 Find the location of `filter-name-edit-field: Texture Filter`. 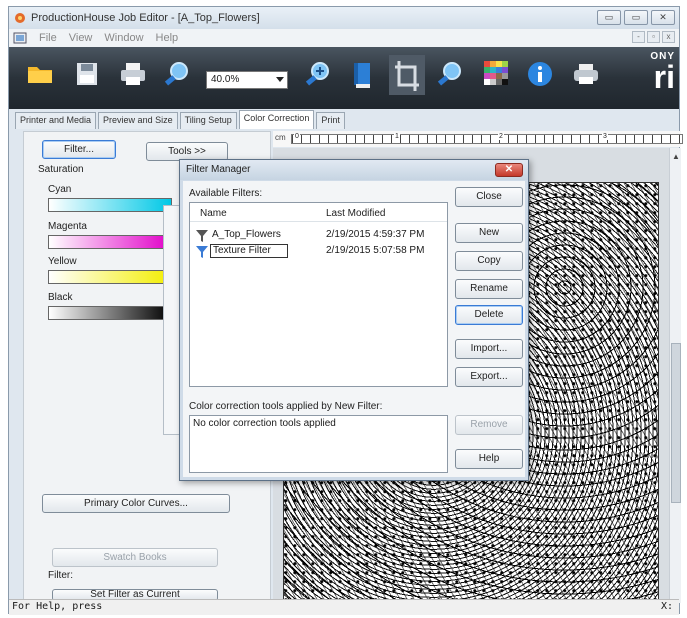

filter-name-edit-field: Texture Filter is located at coordinates (249, 251).